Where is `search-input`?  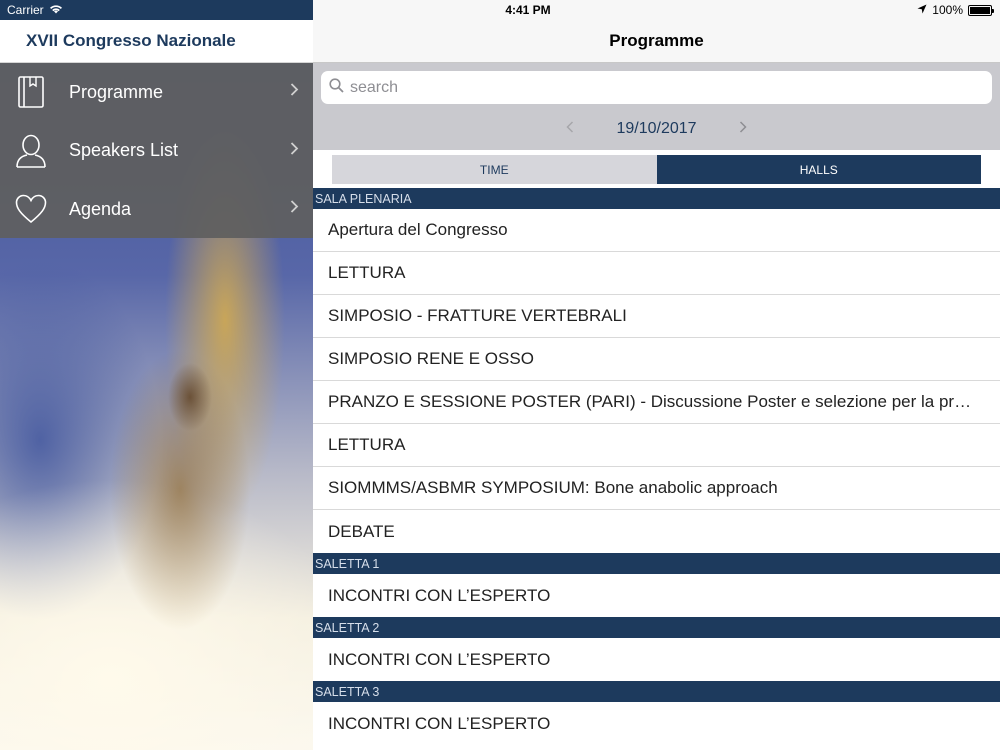 search-input is located at coordinates (650, 87).